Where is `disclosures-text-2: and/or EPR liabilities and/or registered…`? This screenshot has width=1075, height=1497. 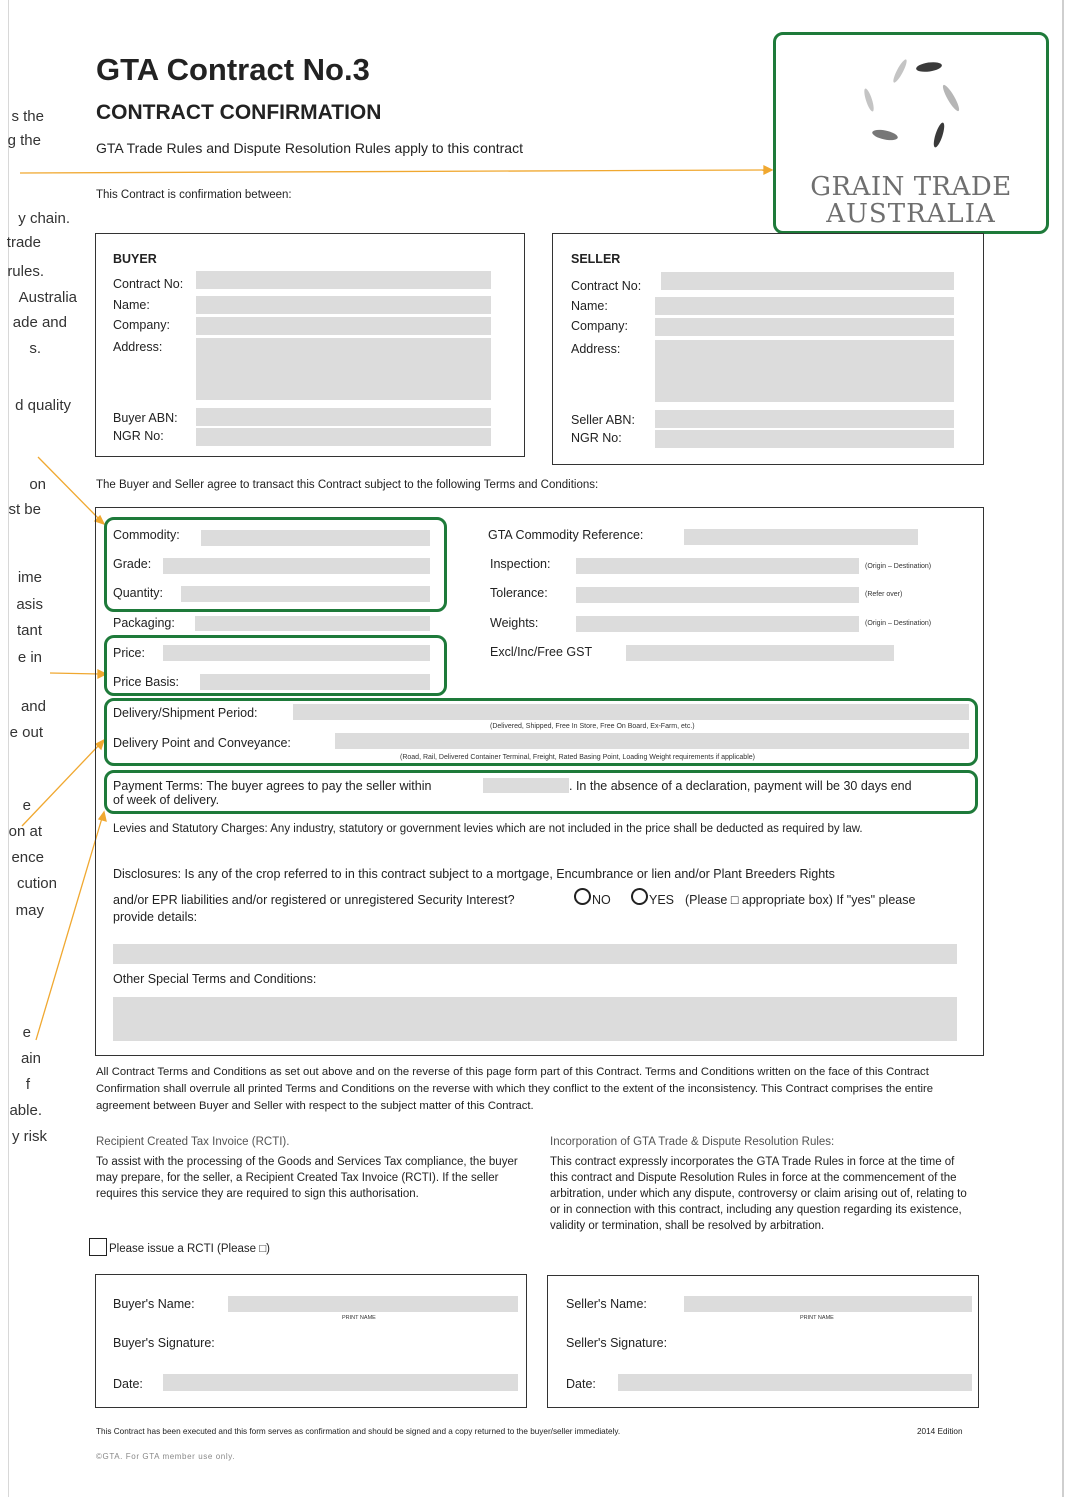 disclosures-text-2: and/or EPR liabilities and/or registered… is located at coordinates (314, 900).